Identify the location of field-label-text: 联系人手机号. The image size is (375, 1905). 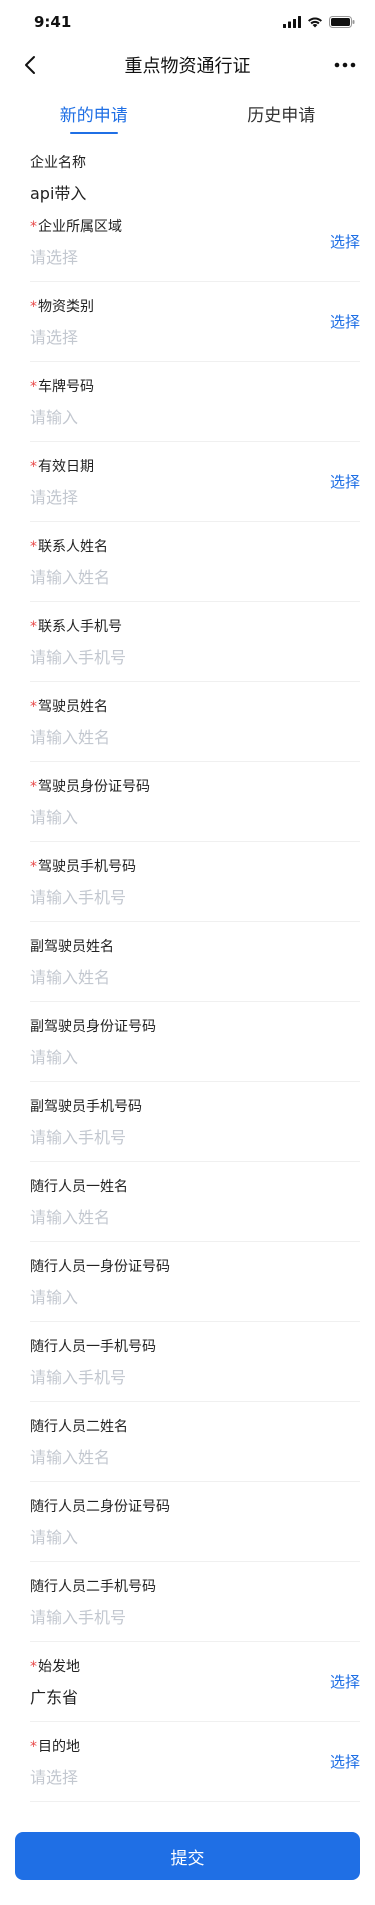
(80, 626).